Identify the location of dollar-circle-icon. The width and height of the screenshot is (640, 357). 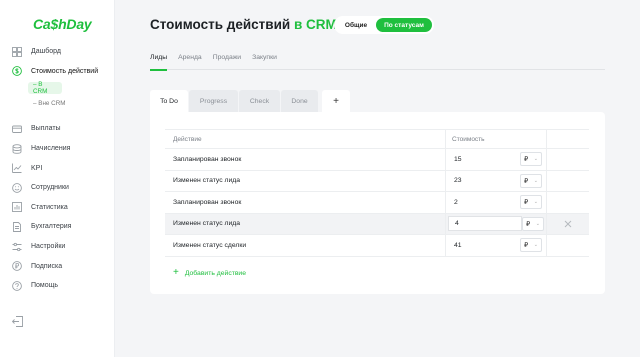
(17, 71).